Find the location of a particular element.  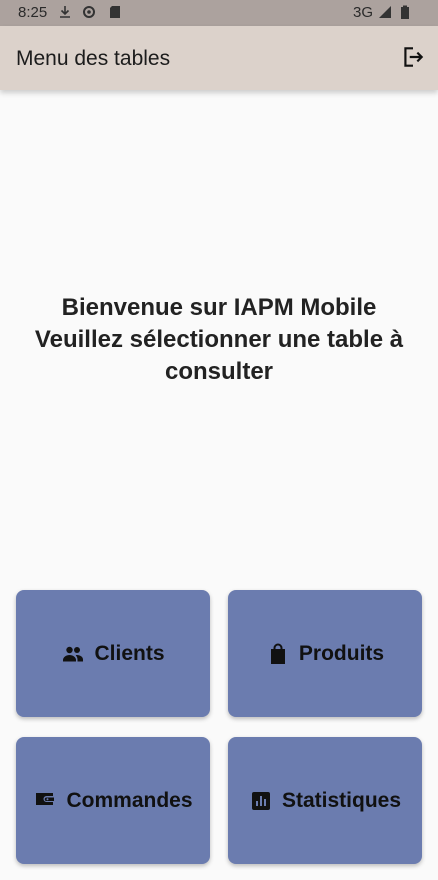

bar-chart-icon is located at coordinates (260, 800).